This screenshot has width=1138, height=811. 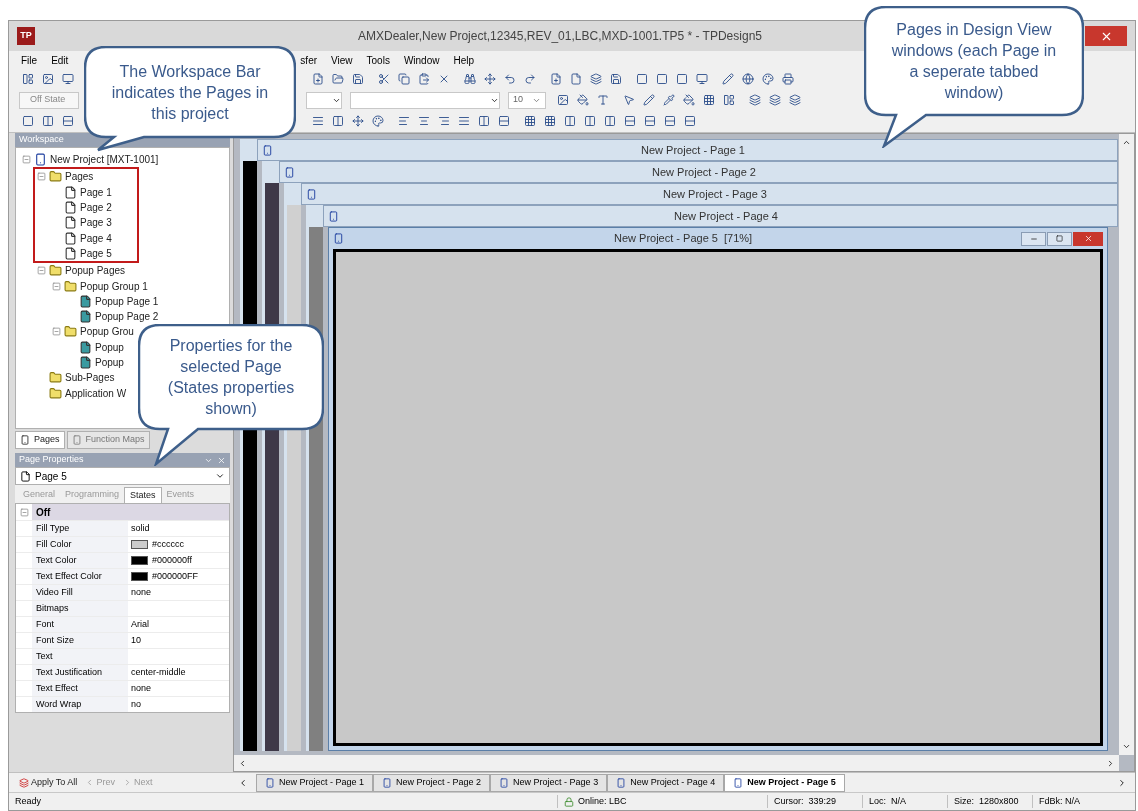 I want to click on menu-item: Tools, so click(x=378, y=60).